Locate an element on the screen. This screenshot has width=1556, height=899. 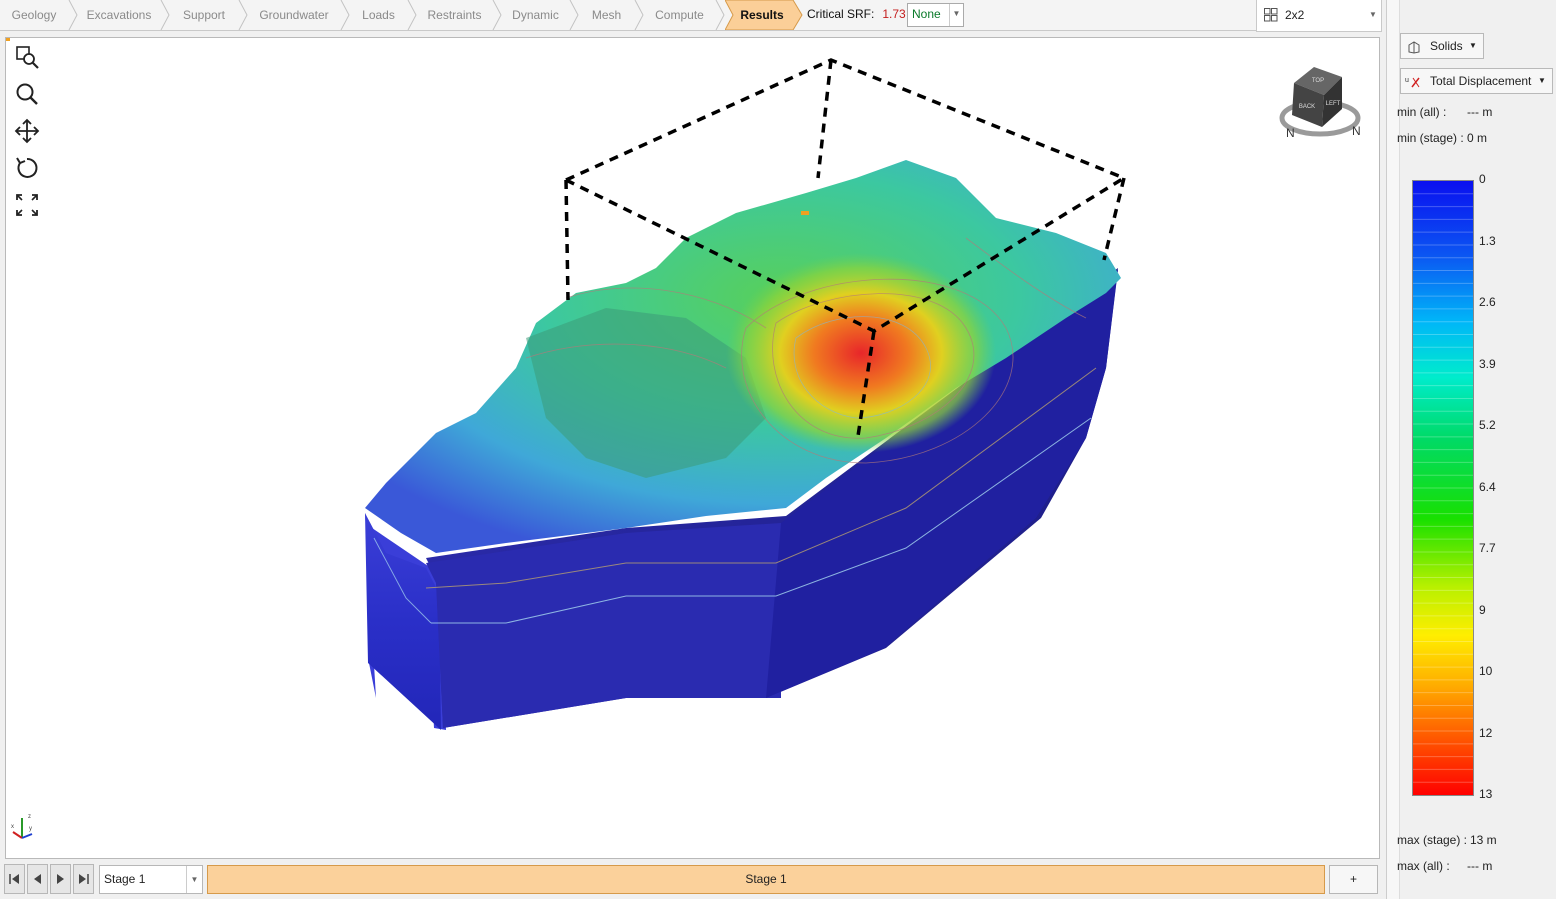
stage-select-value: Stage 1 is located at coordinates (125, 879).